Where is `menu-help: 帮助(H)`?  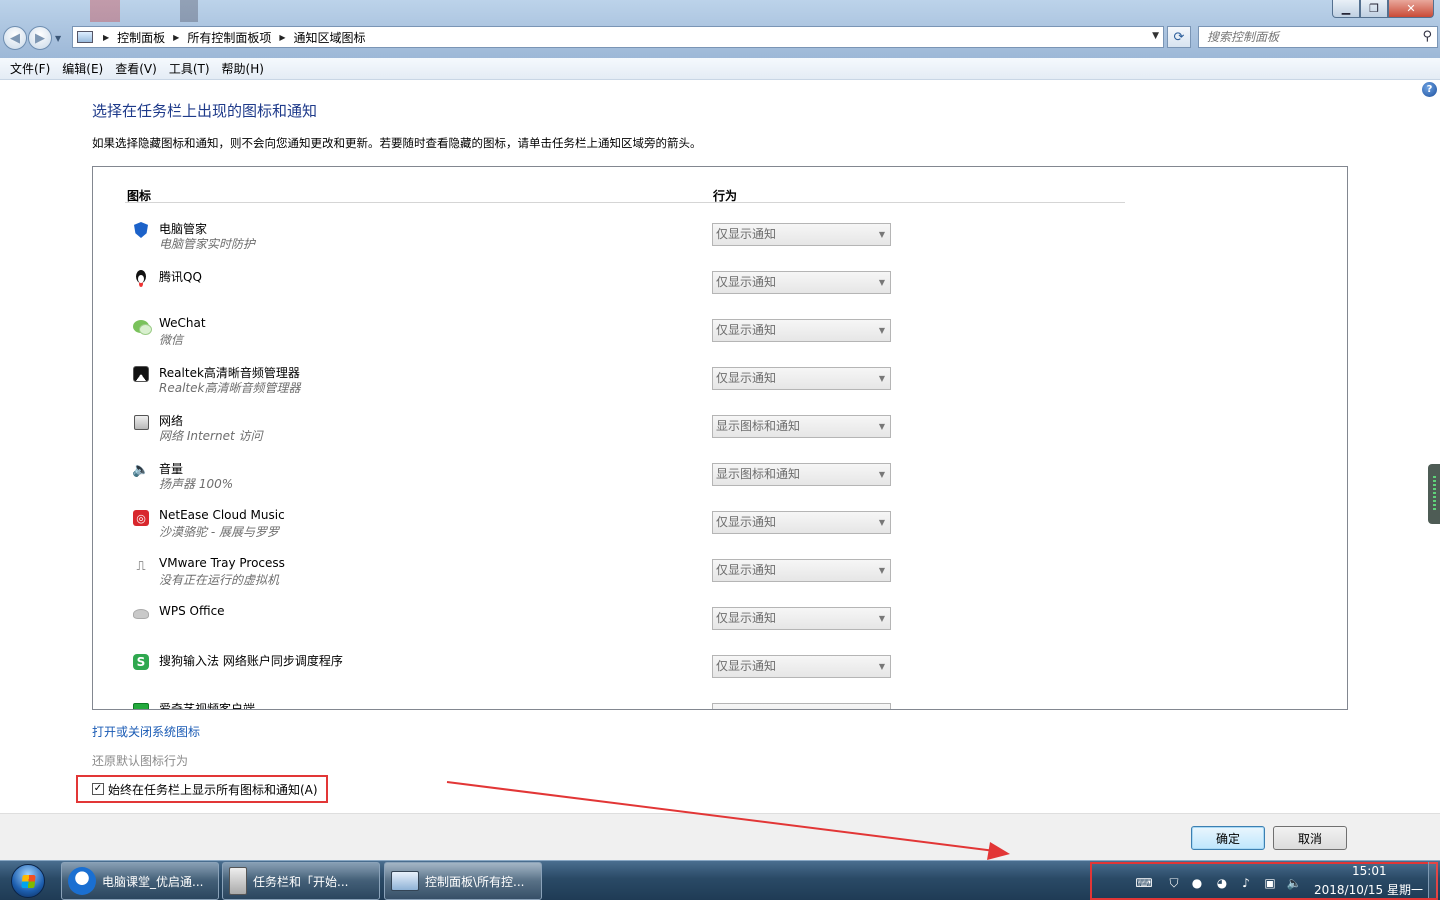
menu-help: 帮助(H) is located at coordinates (243, 68).